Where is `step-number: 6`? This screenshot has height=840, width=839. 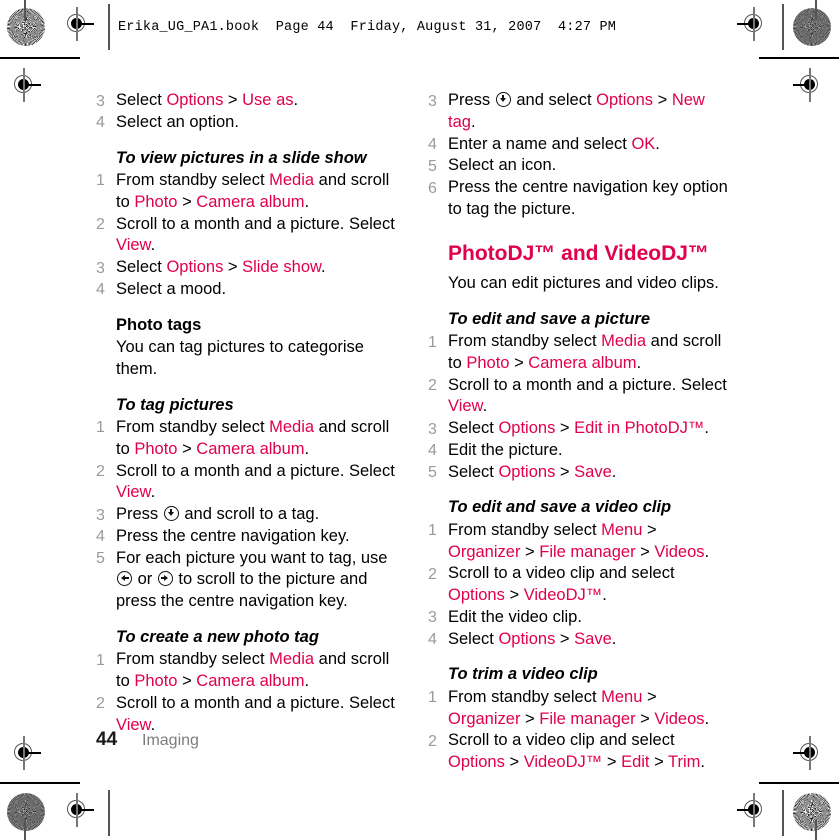 step-number: 6 is located at coordinates (432, 188).